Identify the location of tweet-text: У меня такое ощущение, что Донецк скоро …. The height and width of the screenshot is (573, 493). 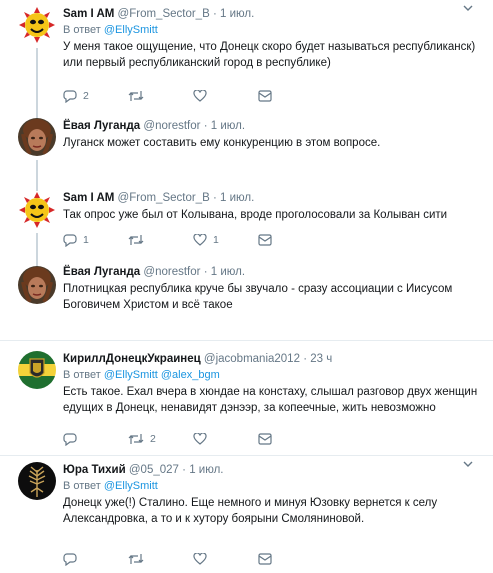
(269, 55).